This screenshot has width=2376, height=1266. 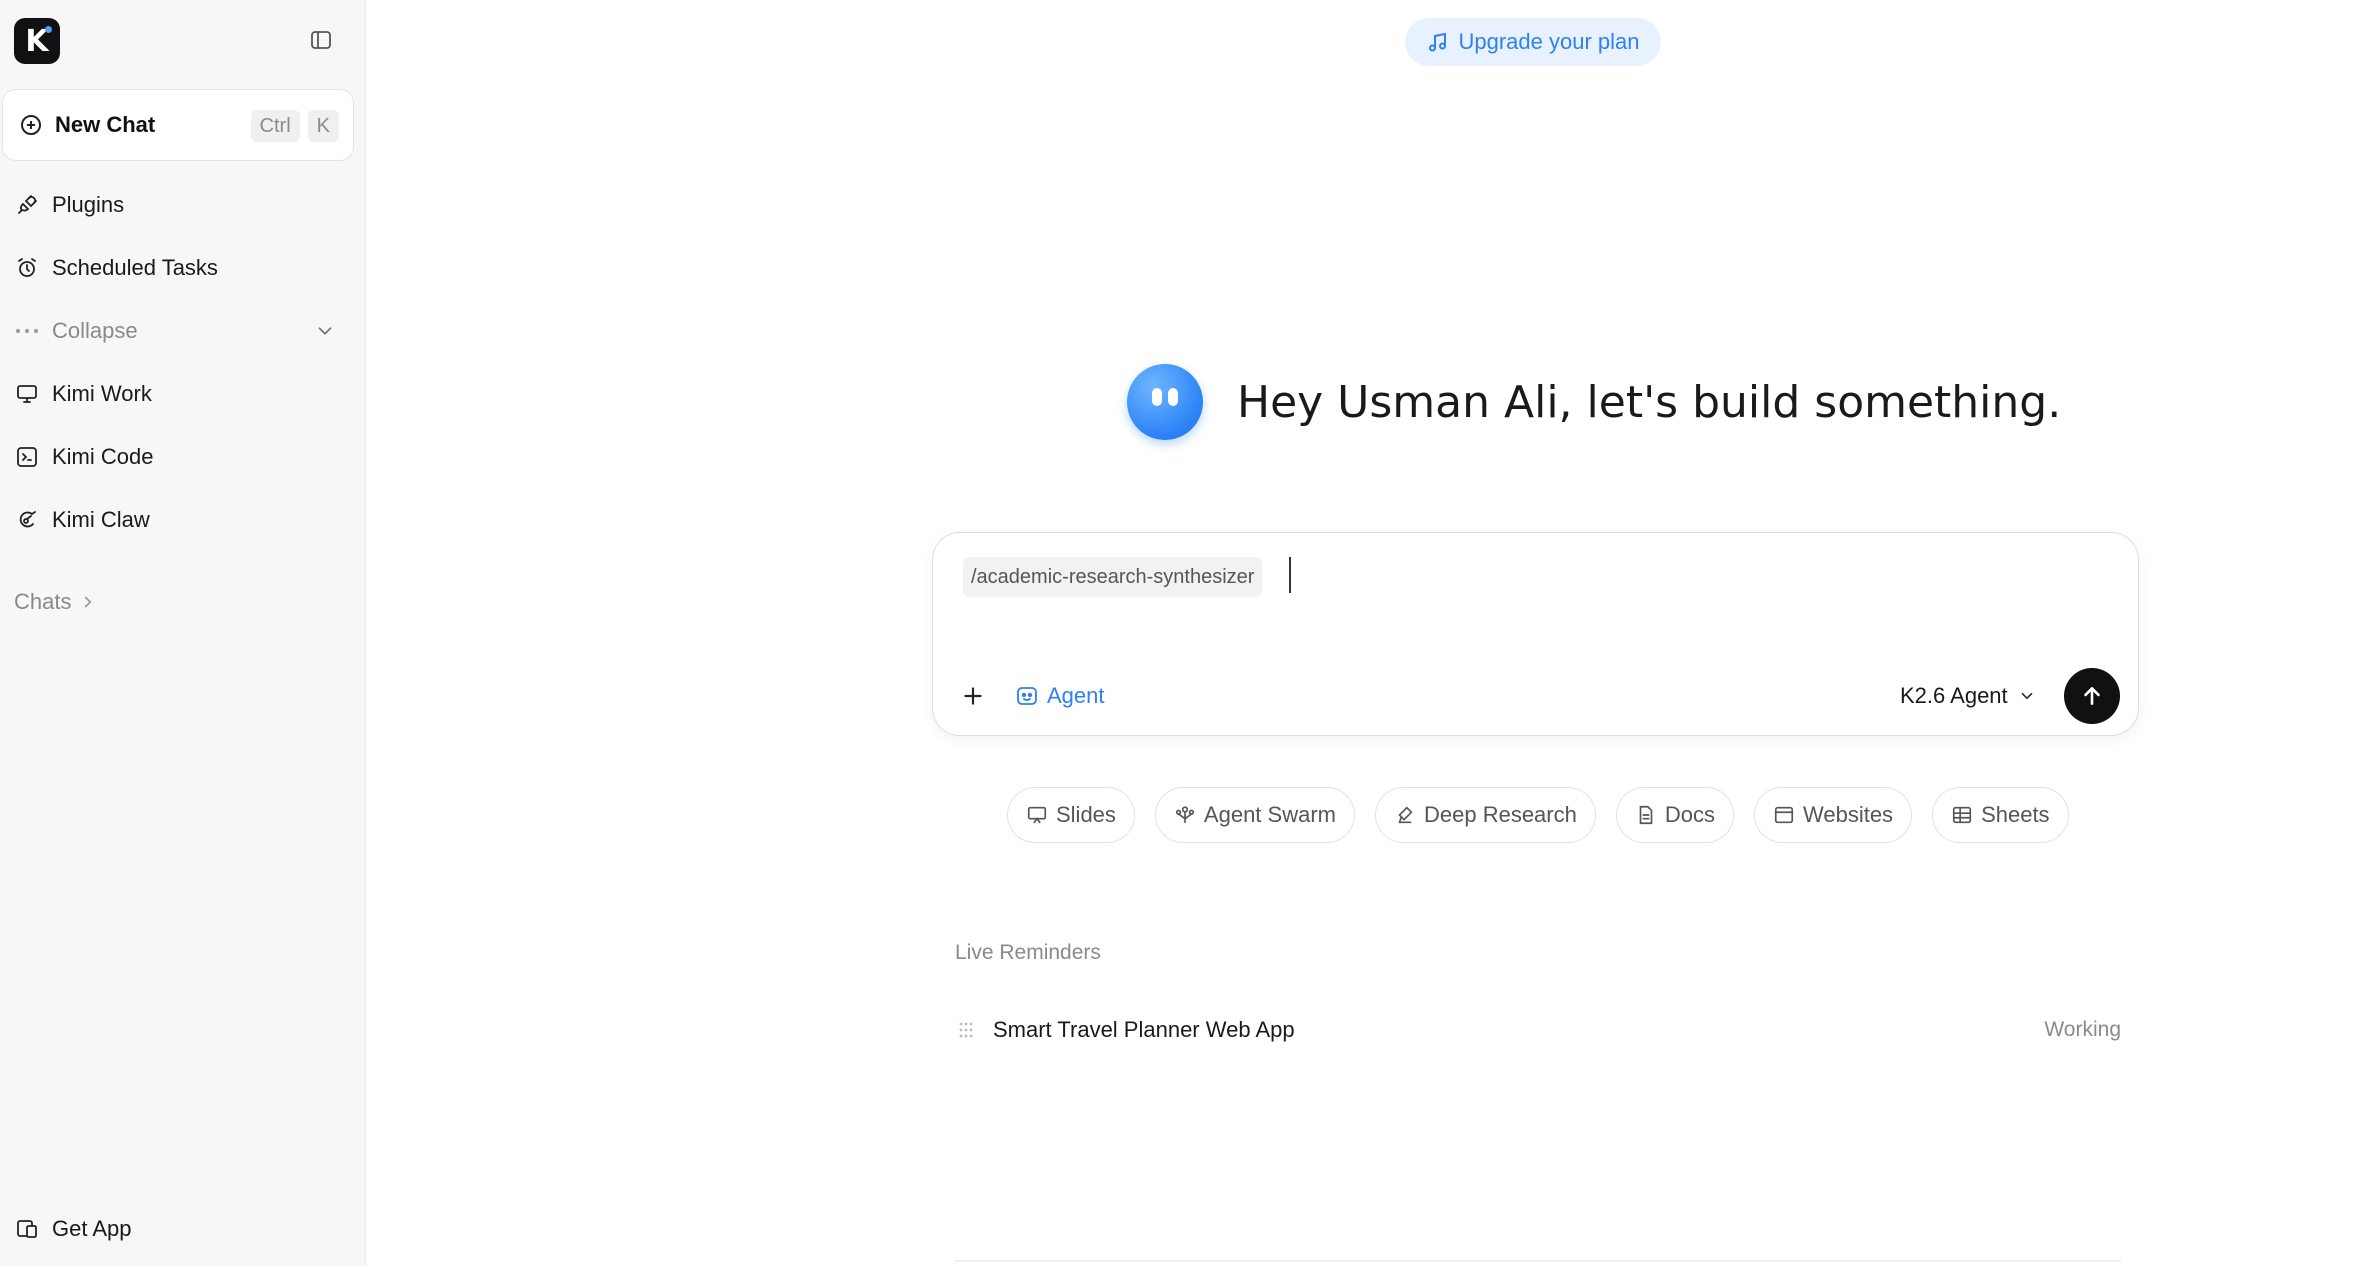 I want to click on chip-sheets: Sheets, so click(x=2000, y=815).